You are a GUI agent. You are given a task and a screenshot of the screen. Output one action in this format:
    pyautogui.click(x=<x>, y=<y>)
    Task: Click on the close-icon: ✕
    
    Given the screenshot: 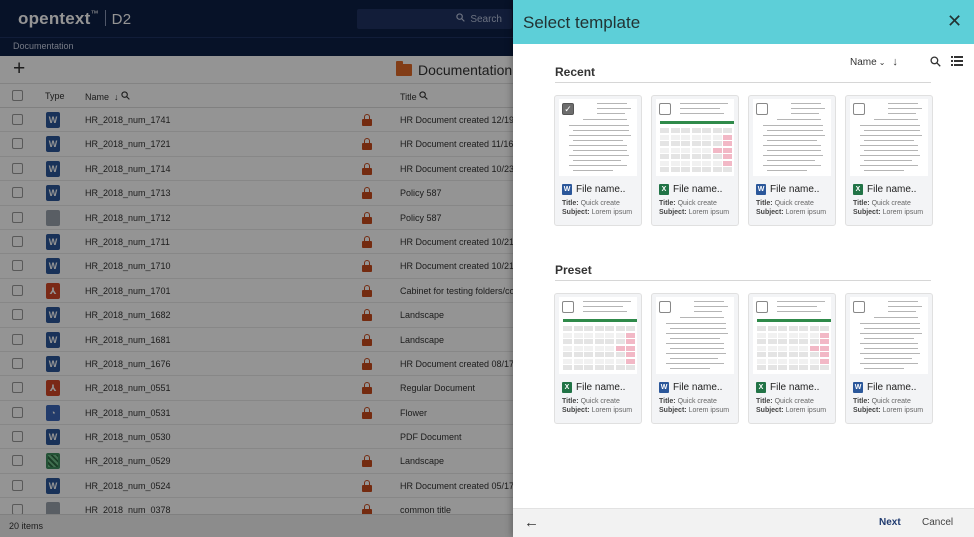 What is the action you would take?
    pyautogui.click(x=954, y=21)
    